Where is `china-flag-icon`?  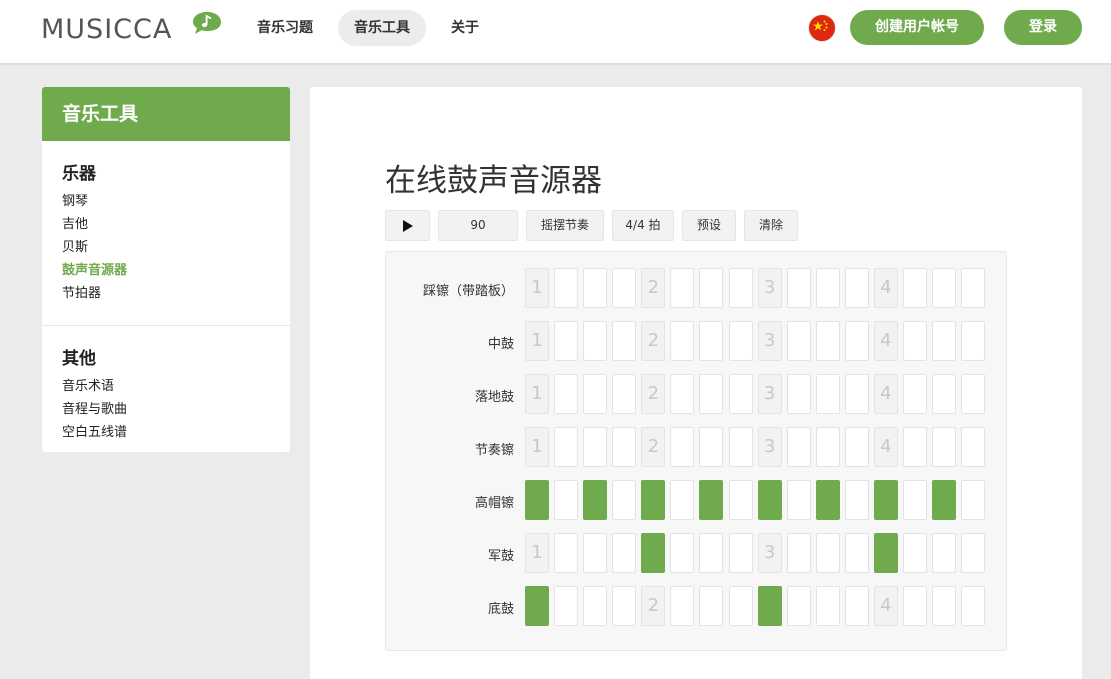 china-flag-icon is located at coordinates (822, 28).